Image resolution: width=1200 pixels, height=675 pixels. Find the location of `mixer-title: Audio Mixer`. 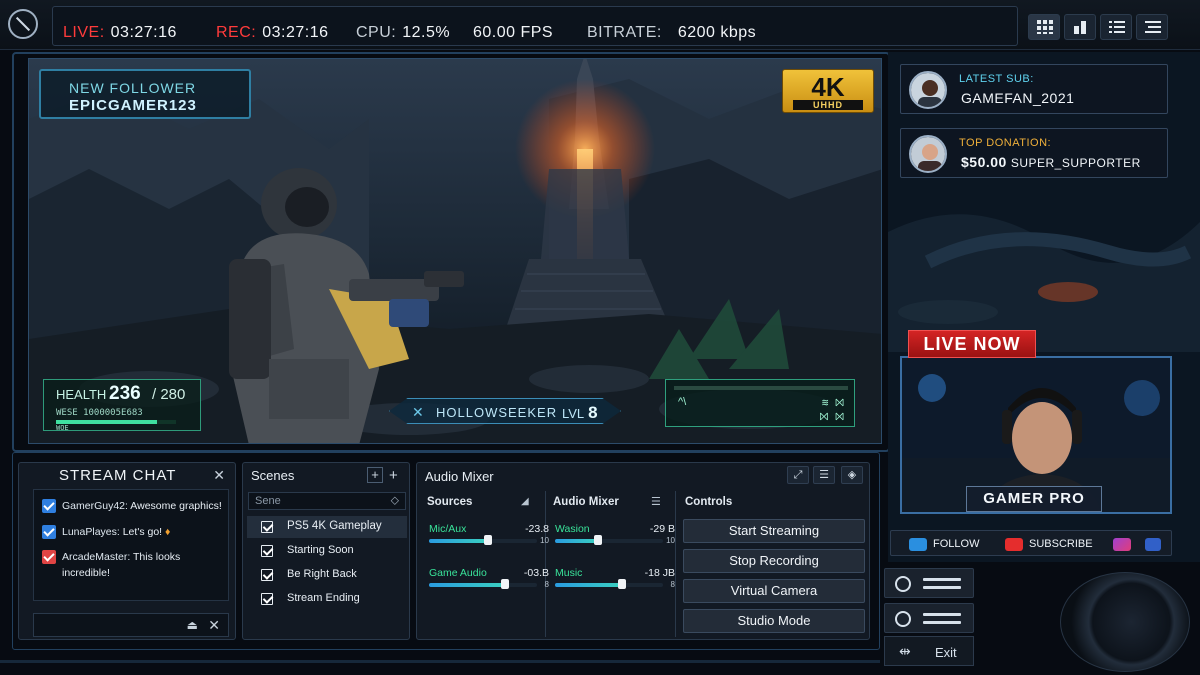

mixer-title: Audio Mixer is located at coordinates (459, 476).